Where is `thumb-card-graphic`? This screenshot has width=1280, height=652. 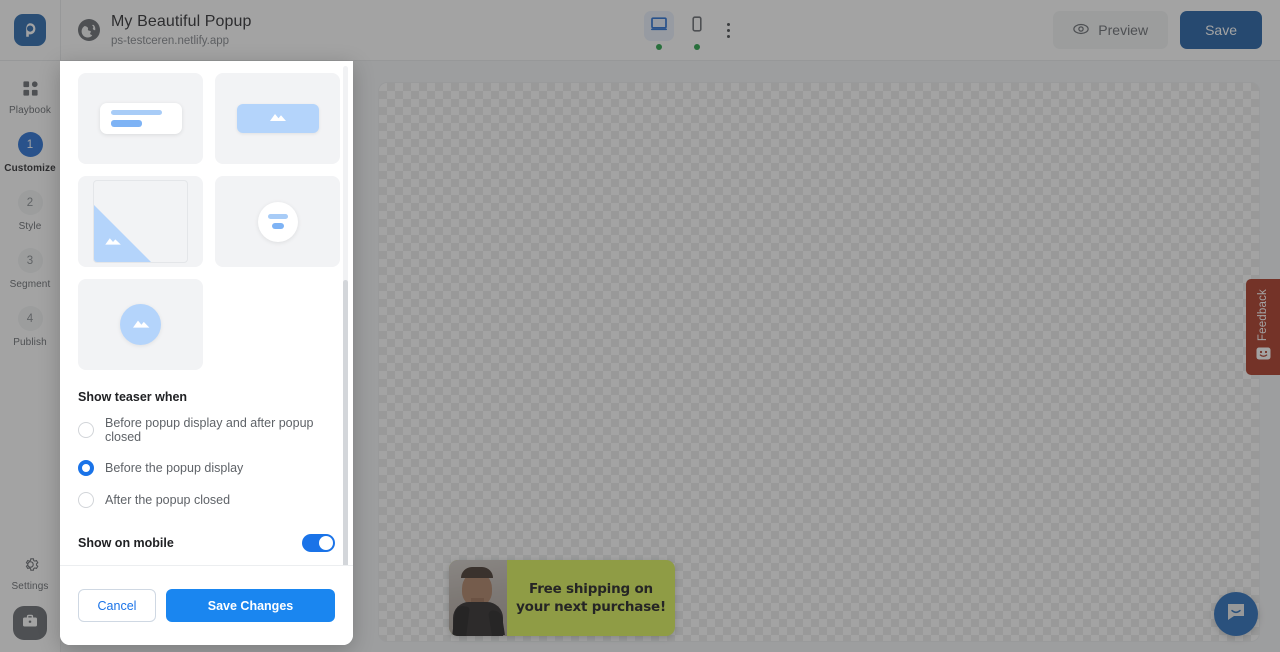
thumb-card-graphic is located at coordinates (140, 118).